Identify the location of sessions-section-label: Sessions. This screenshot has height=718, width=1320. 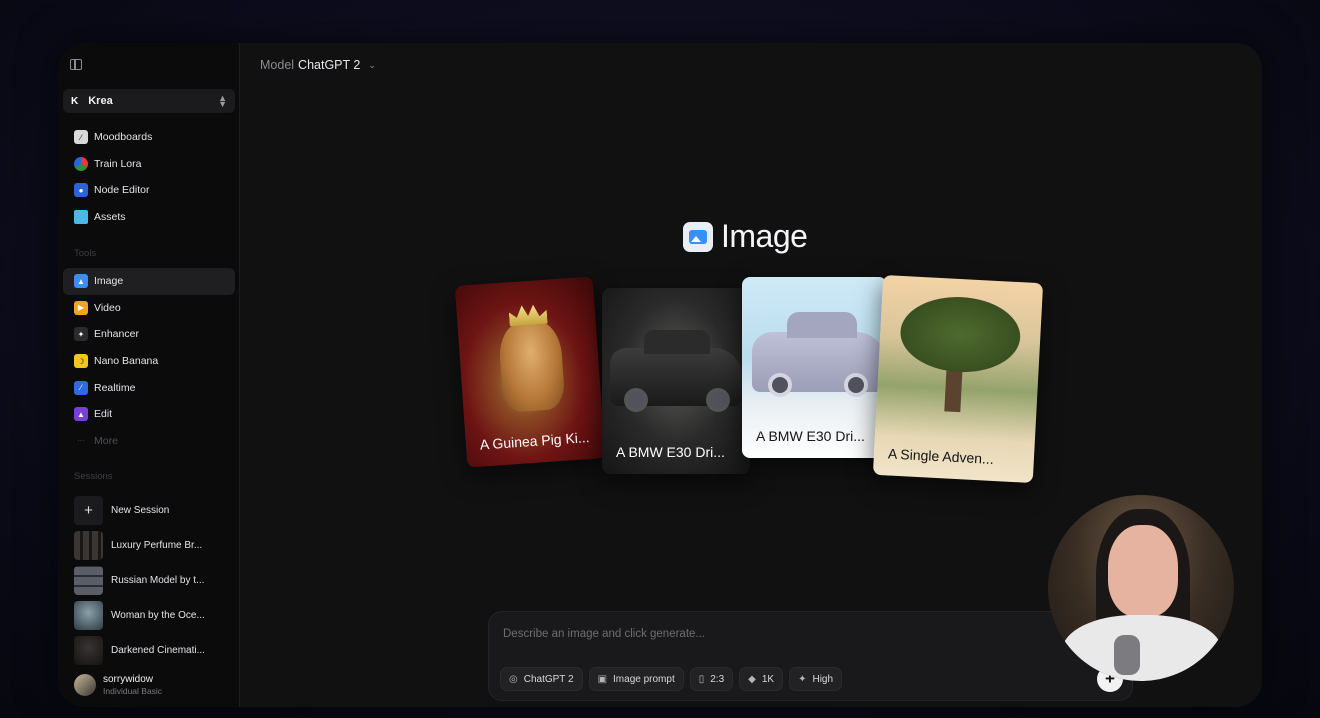
(93, 476).